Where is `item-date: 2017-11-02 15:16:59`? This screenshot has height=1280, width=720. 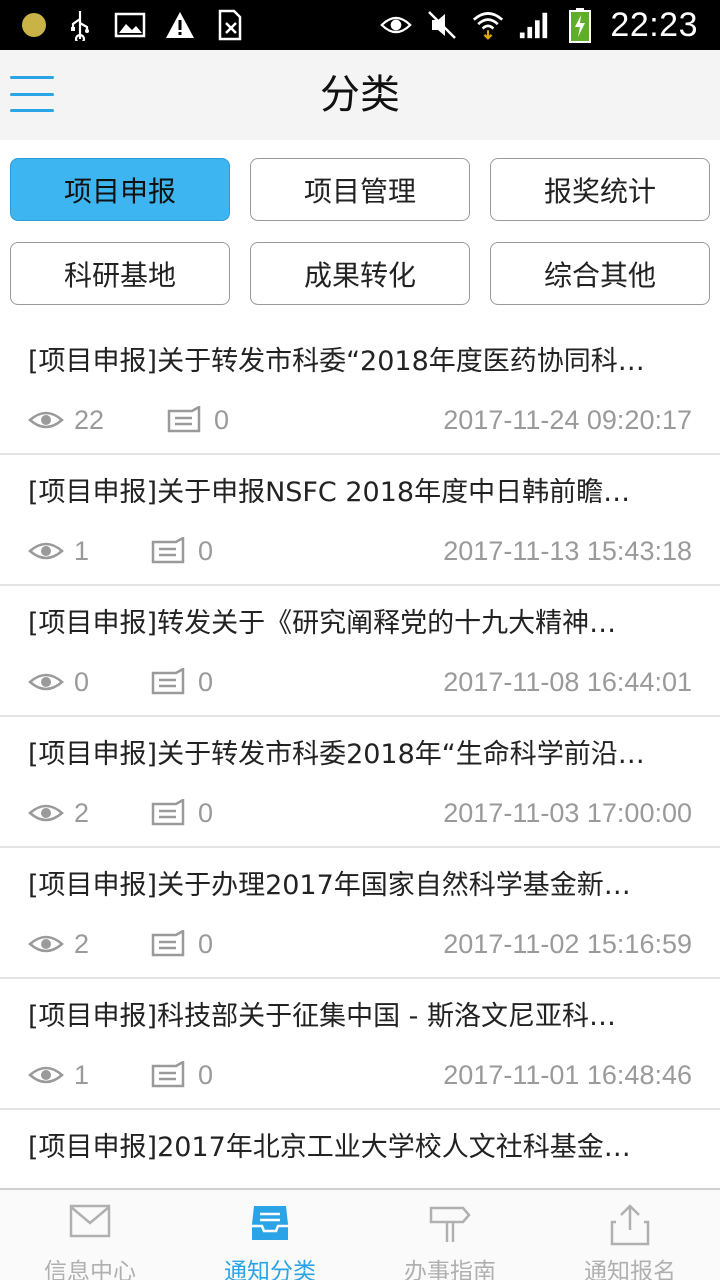 item-date: 2017-11-02 15:16:59 is located at coordinates (567, 944).